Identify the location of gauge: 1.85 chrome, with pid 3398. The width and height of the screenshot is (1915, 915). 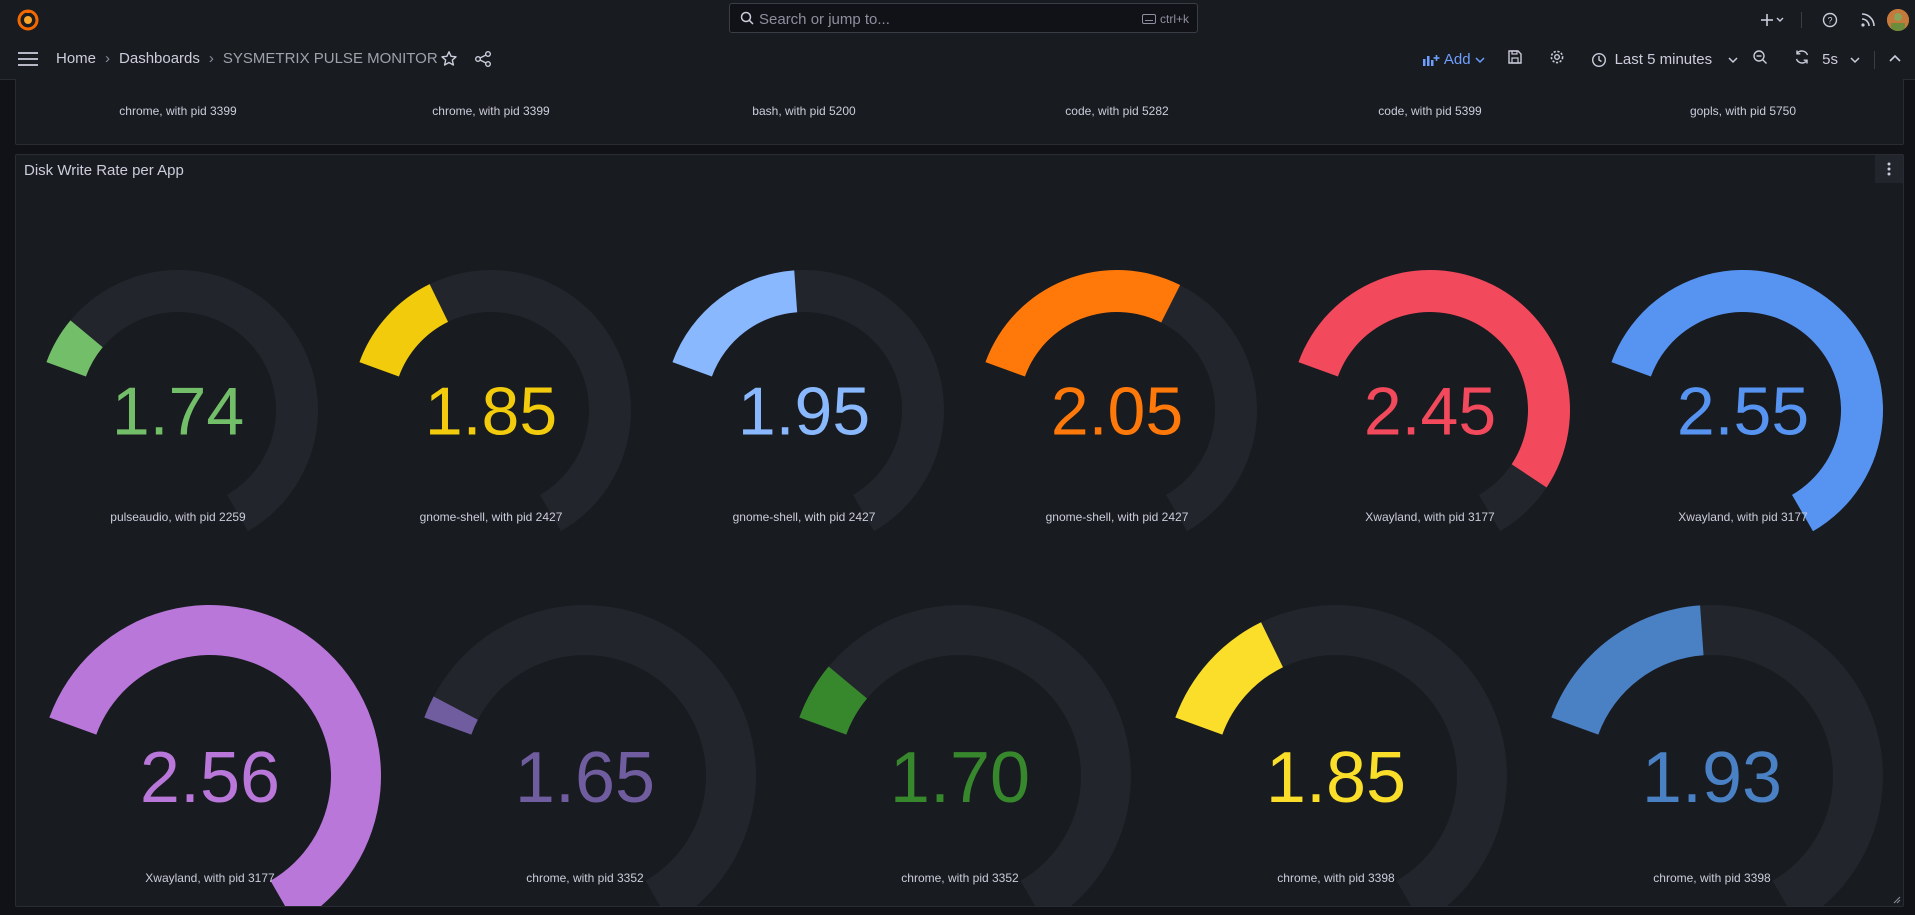
(1341, 755).